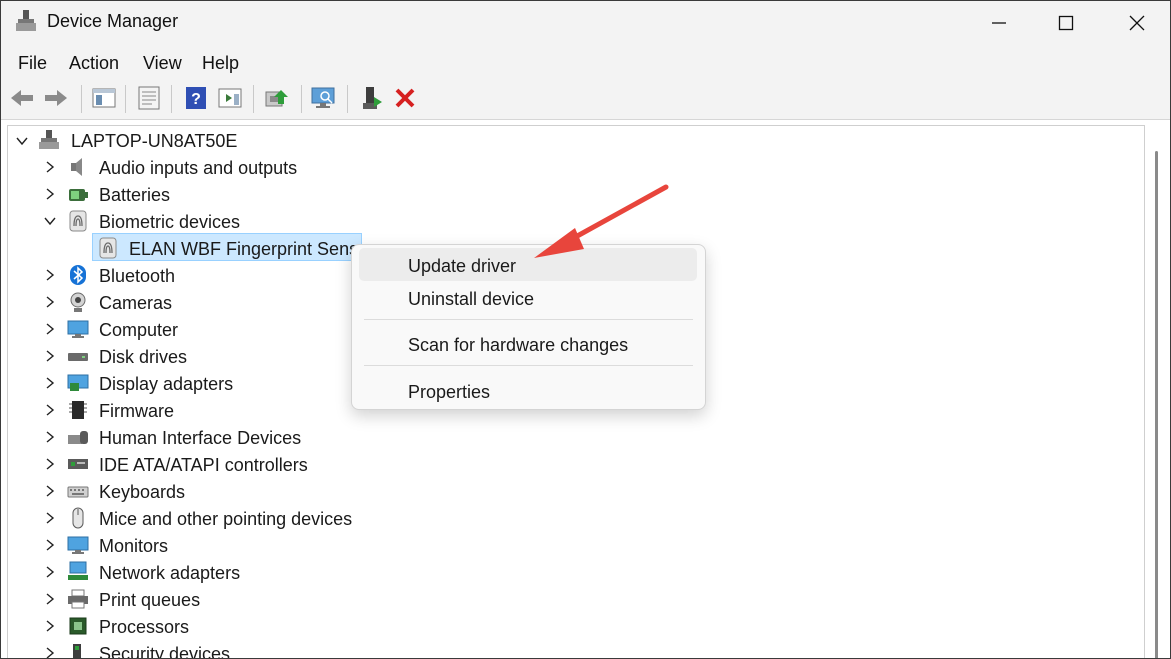 The width and height of the screenshot is (1171, 659). I want to click on properties-button, so click(149, 98).